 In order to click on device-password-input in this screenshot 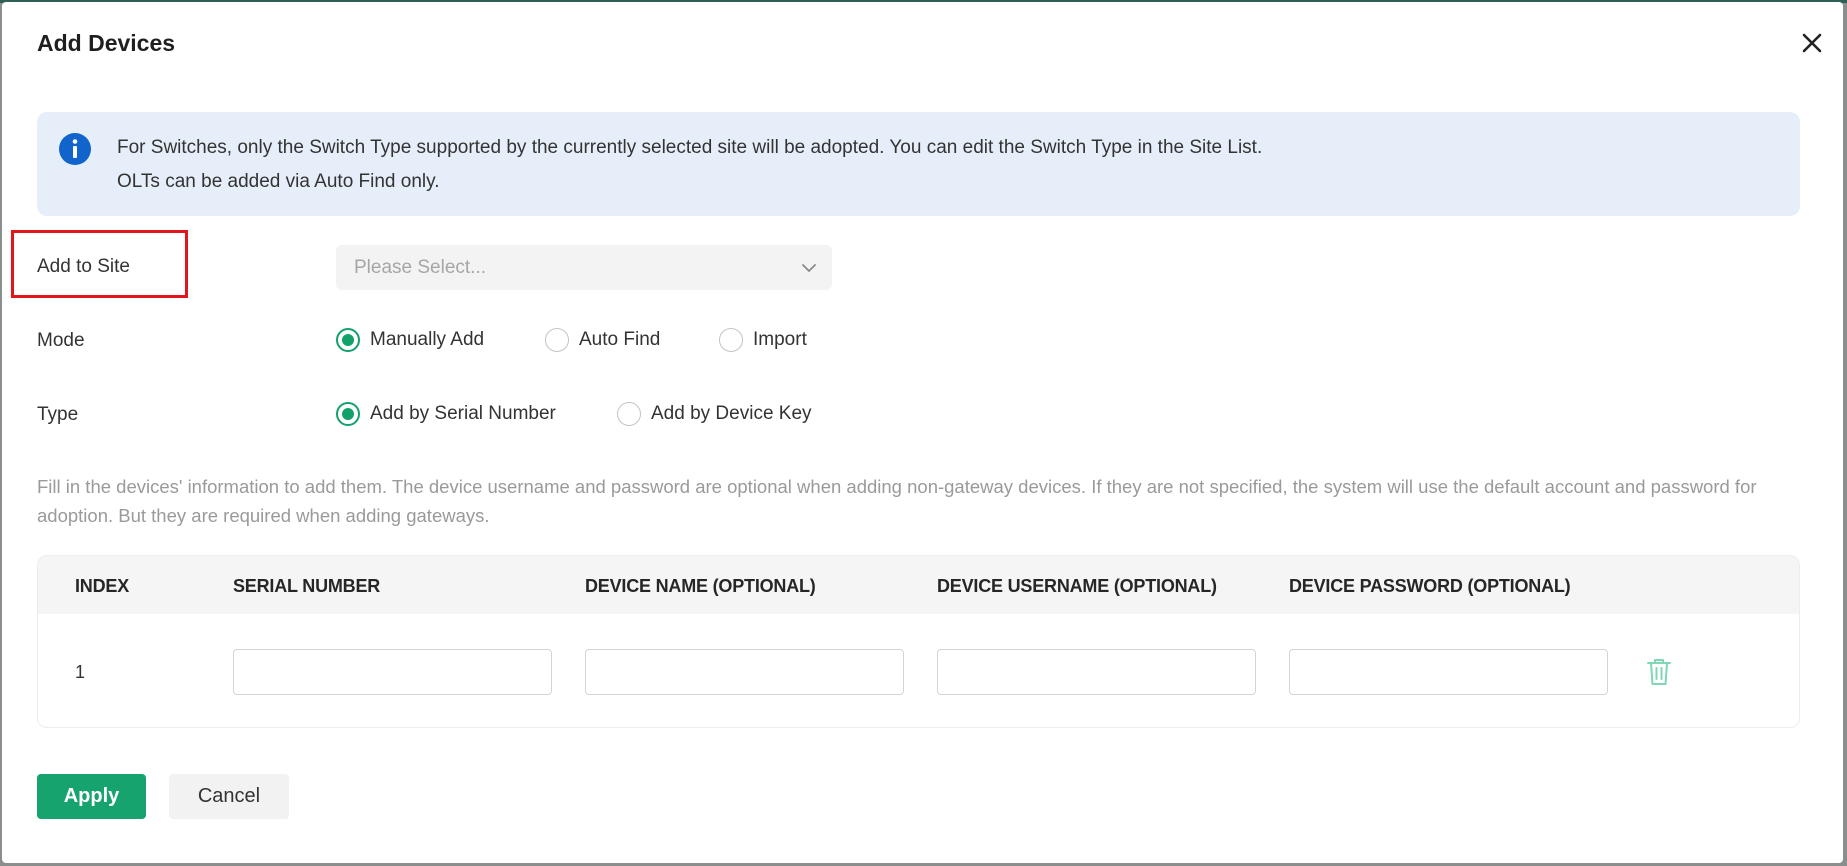, I will do `click(1448, 672)`.